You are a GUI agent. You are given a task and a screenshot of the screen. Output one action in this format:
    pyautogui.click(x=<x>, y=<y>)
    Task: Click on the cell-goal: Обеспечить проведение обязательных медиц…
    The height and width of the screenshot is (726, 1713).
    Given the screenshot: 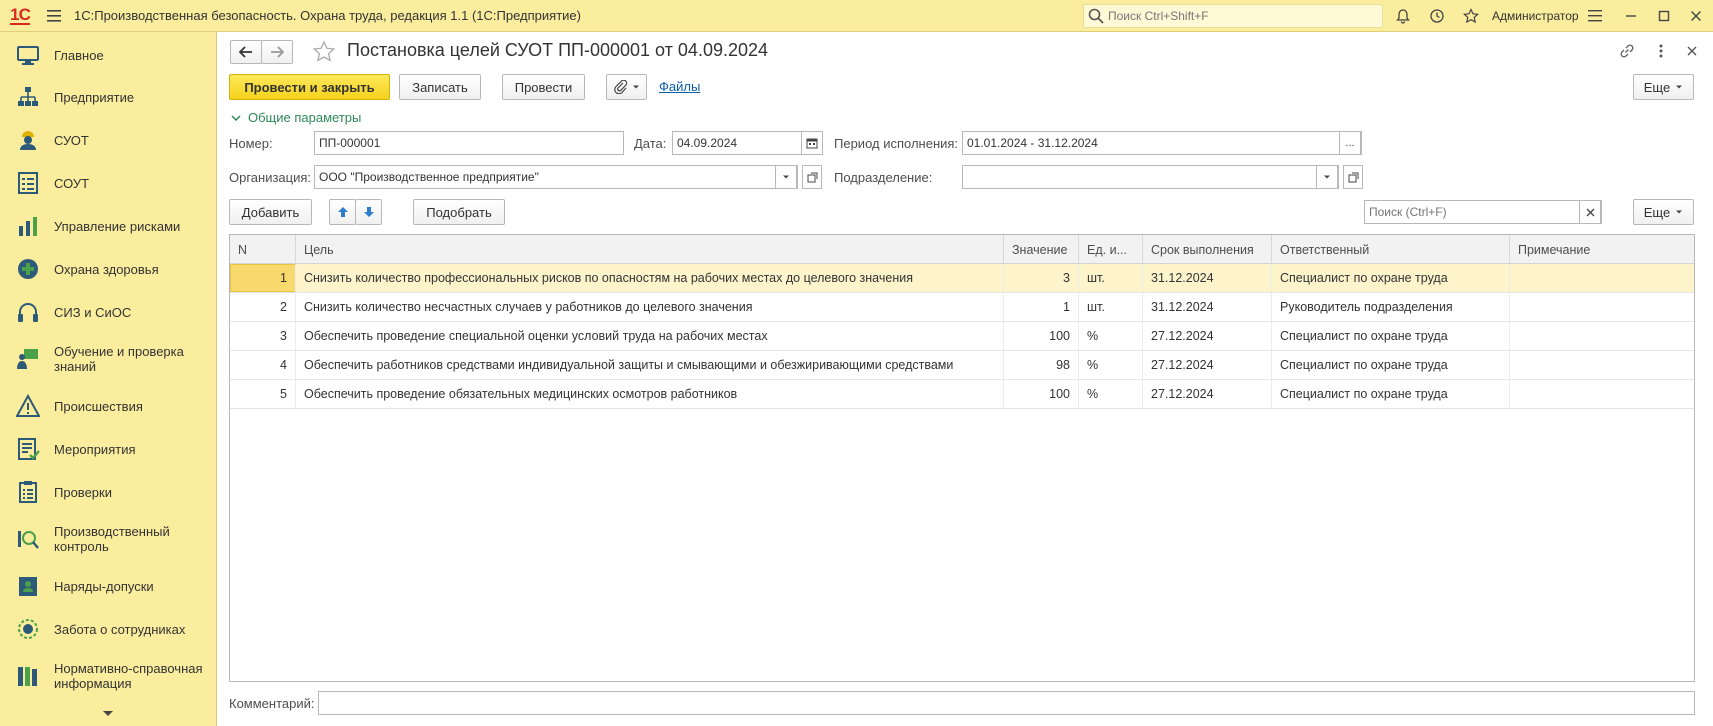 What is the action you would take?
    pyautogui.click(x=650, y=394)
    